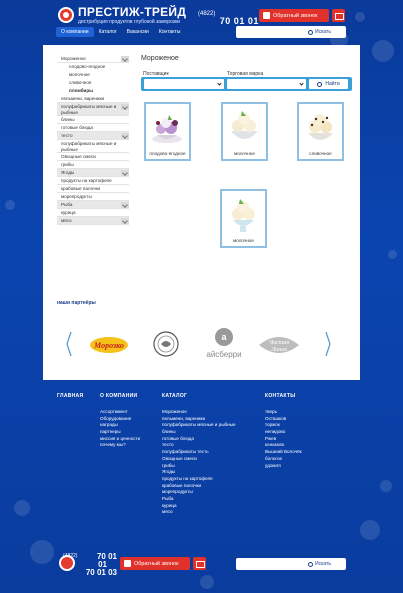  I want to click on sidebar-item-label: Рыба, so click(67, 204).